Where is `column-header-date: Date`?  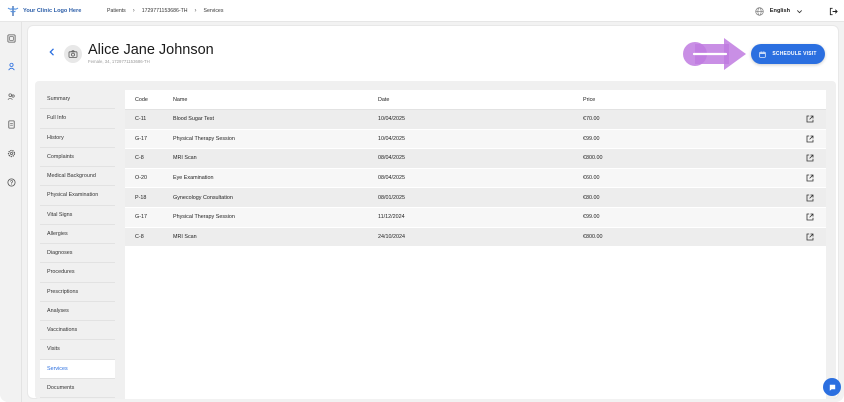
column-header-date: Date is located at coordinates (480, 100).